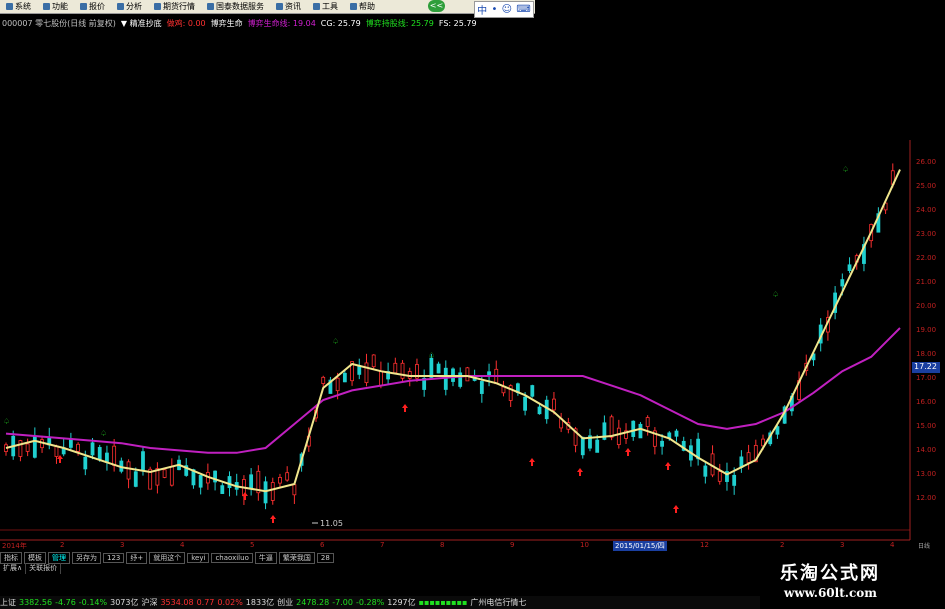  What do you see at coordinates (124, 602) in the screenshot?
I see `sh-amount: 3073亿` at bounding box center [124, 602].